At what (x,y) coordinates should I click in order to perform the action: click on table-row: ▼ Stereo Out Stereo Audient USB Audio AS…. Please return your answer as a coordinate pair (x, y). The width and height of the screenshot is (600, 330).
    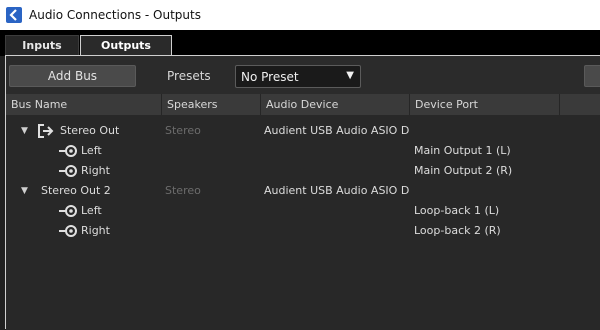
    Looking at the image, I should click on (303, 131).